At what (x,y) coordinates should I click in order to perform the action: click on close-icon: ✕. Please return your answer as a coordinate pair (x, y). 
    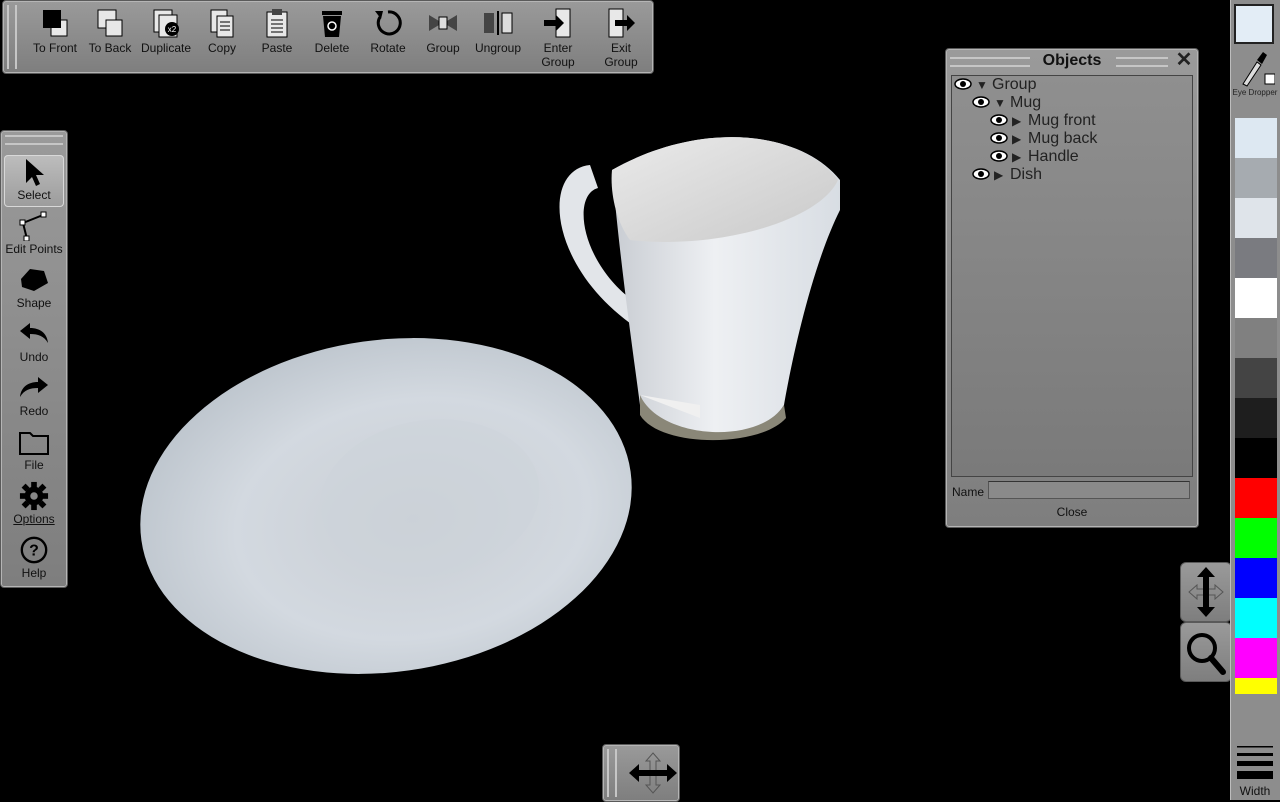
    Looking at the image, I should click on (1184, 60).